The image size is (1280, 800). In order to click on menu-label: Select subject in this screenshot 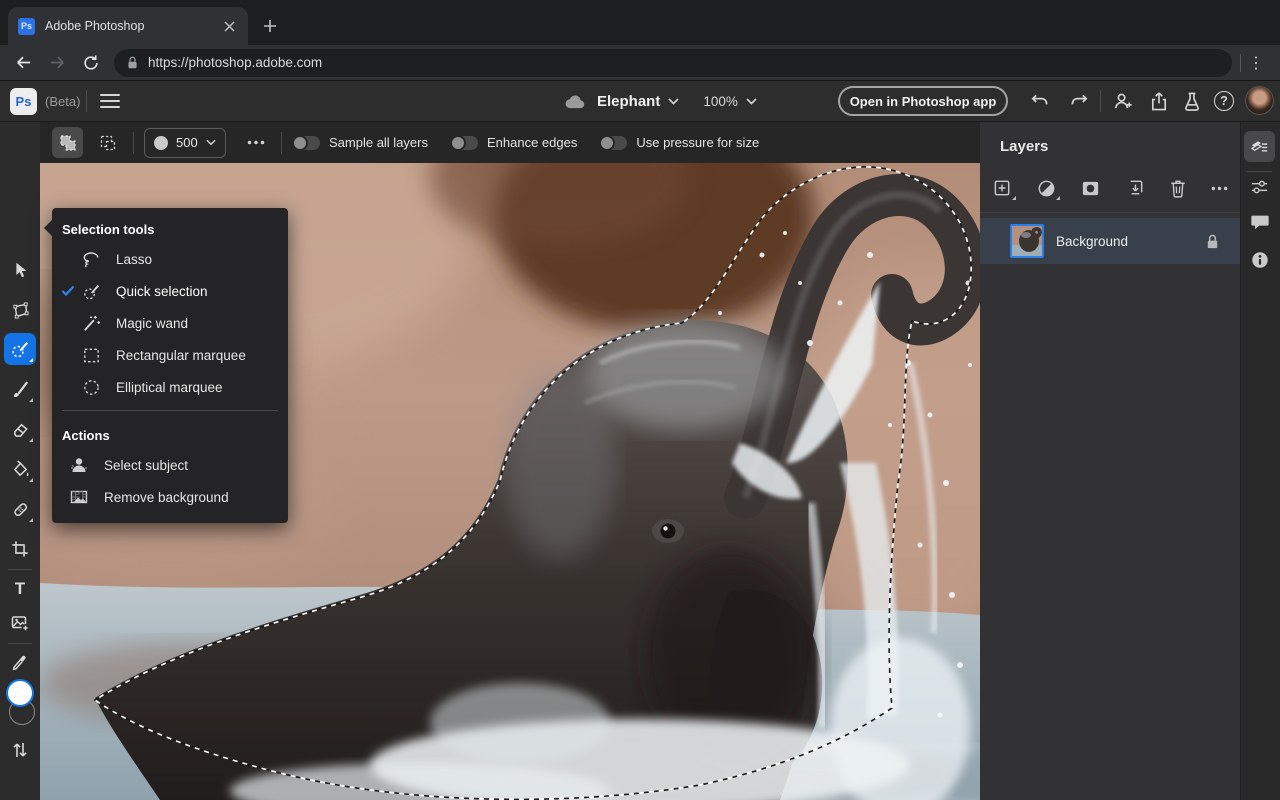, I will do `click(146, 465)`.